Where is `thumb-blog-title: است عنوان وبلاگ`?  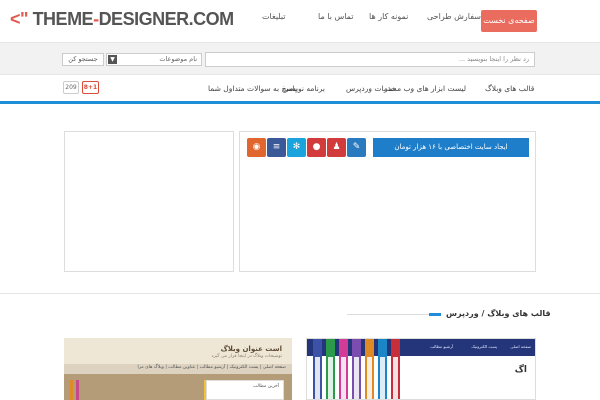 thumb-blog-title: است عنوان وبلاگ is located at coordinates (251, 349).